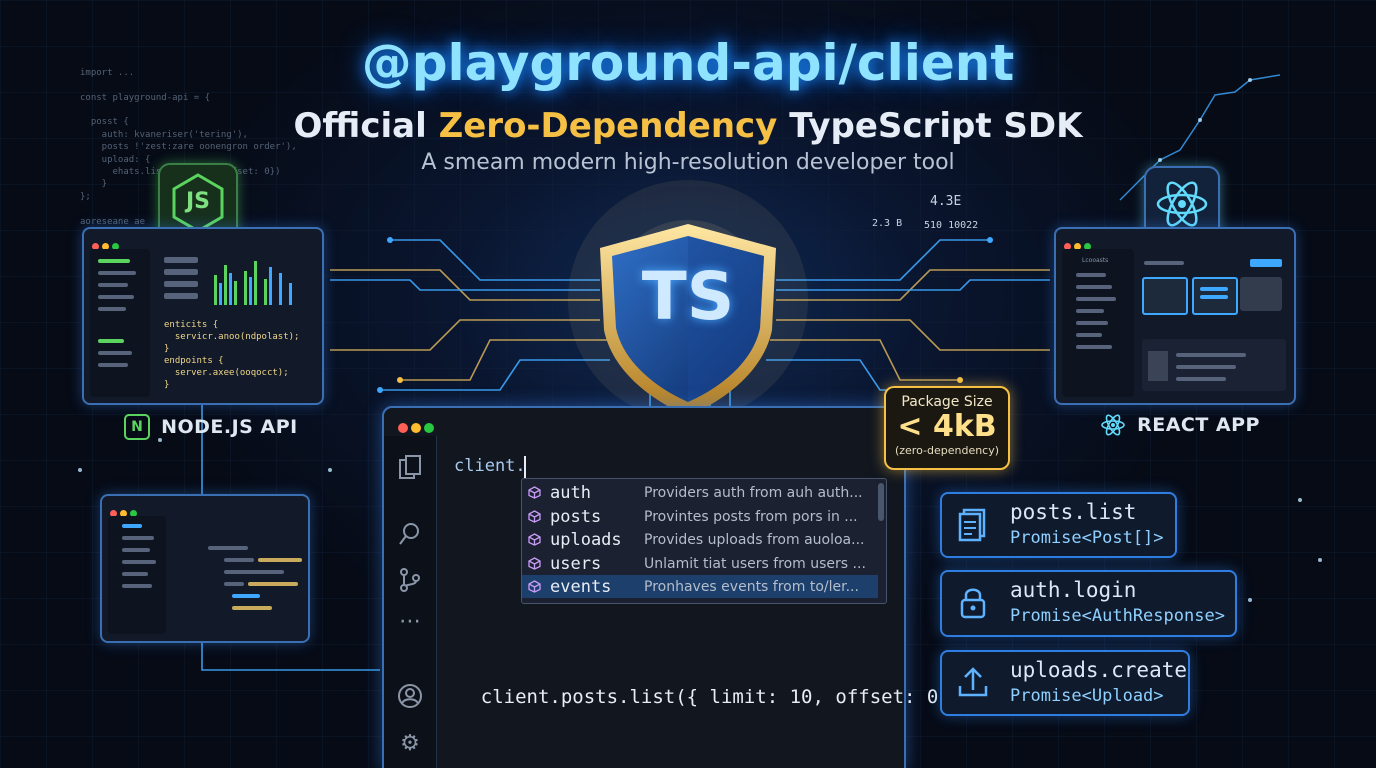 This screenshot has height=768, width=1376. I want to click on editor-typed-text: client., so click(490, 466).